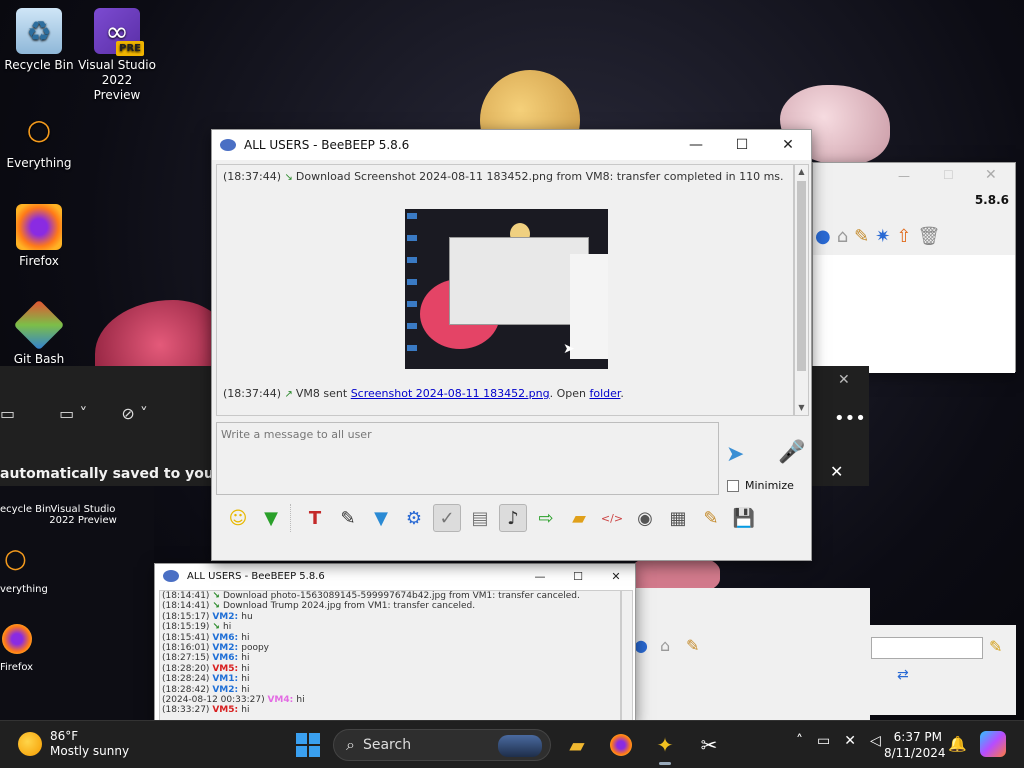  I want to click on version-label: 5.8.6, so click(991, 200).